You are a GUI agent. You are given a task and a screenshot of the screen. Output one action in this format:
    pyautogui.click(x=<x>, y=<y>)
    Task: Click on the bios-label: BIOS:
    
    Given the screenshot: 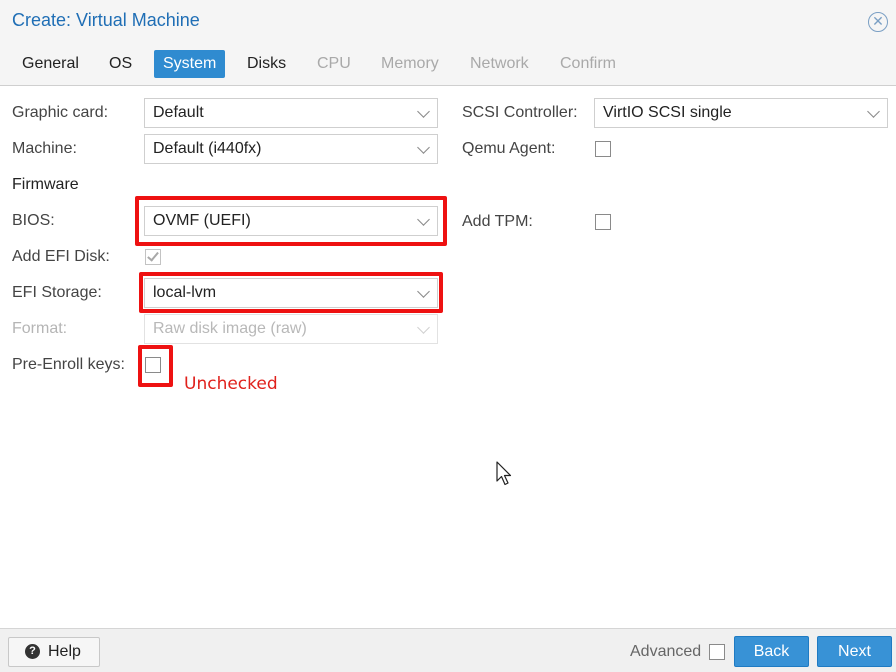 What is the action you would take?
    pyautogui.click(x=33, y=220)
    